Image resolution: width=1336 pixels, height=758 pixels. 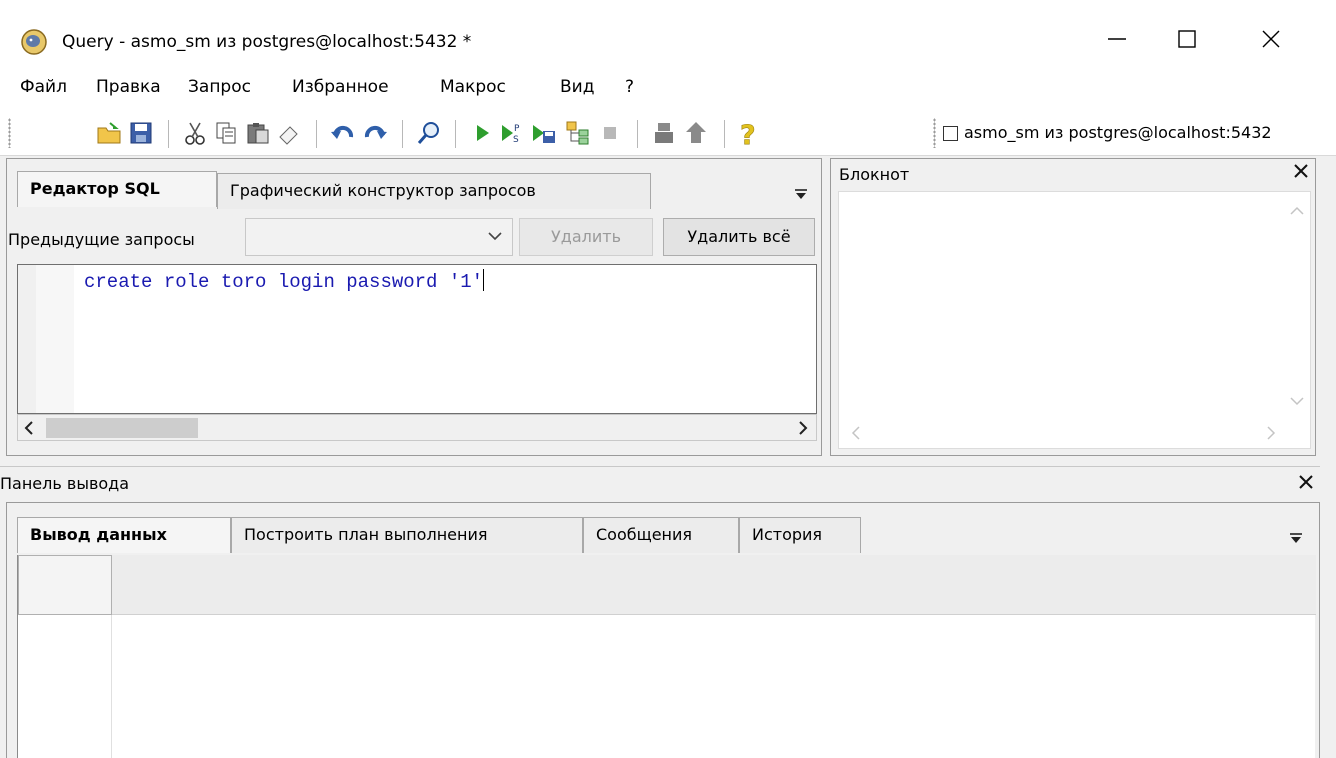 What do you see at coordinates (124, 535) in the screenshot?
I see `tab-data-output: Вывод данных` at bounding box center [124, 535].